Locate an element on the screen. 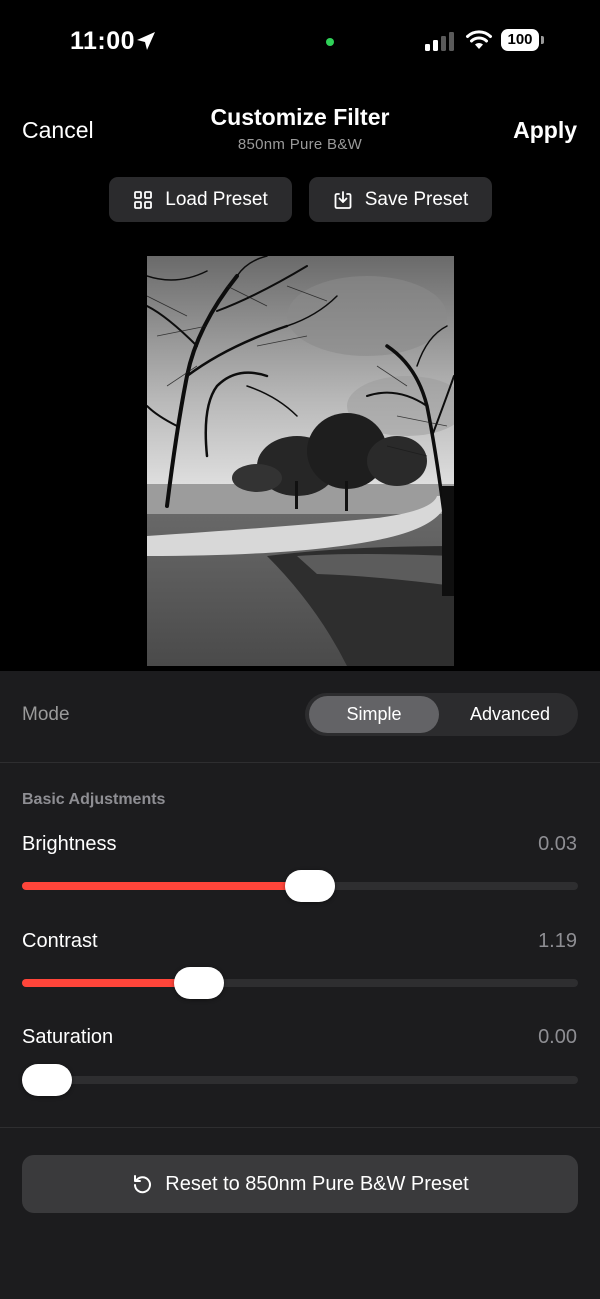 The image size is (600, 1299). contrast-slider-thumb is located at coordinates (198, 983).